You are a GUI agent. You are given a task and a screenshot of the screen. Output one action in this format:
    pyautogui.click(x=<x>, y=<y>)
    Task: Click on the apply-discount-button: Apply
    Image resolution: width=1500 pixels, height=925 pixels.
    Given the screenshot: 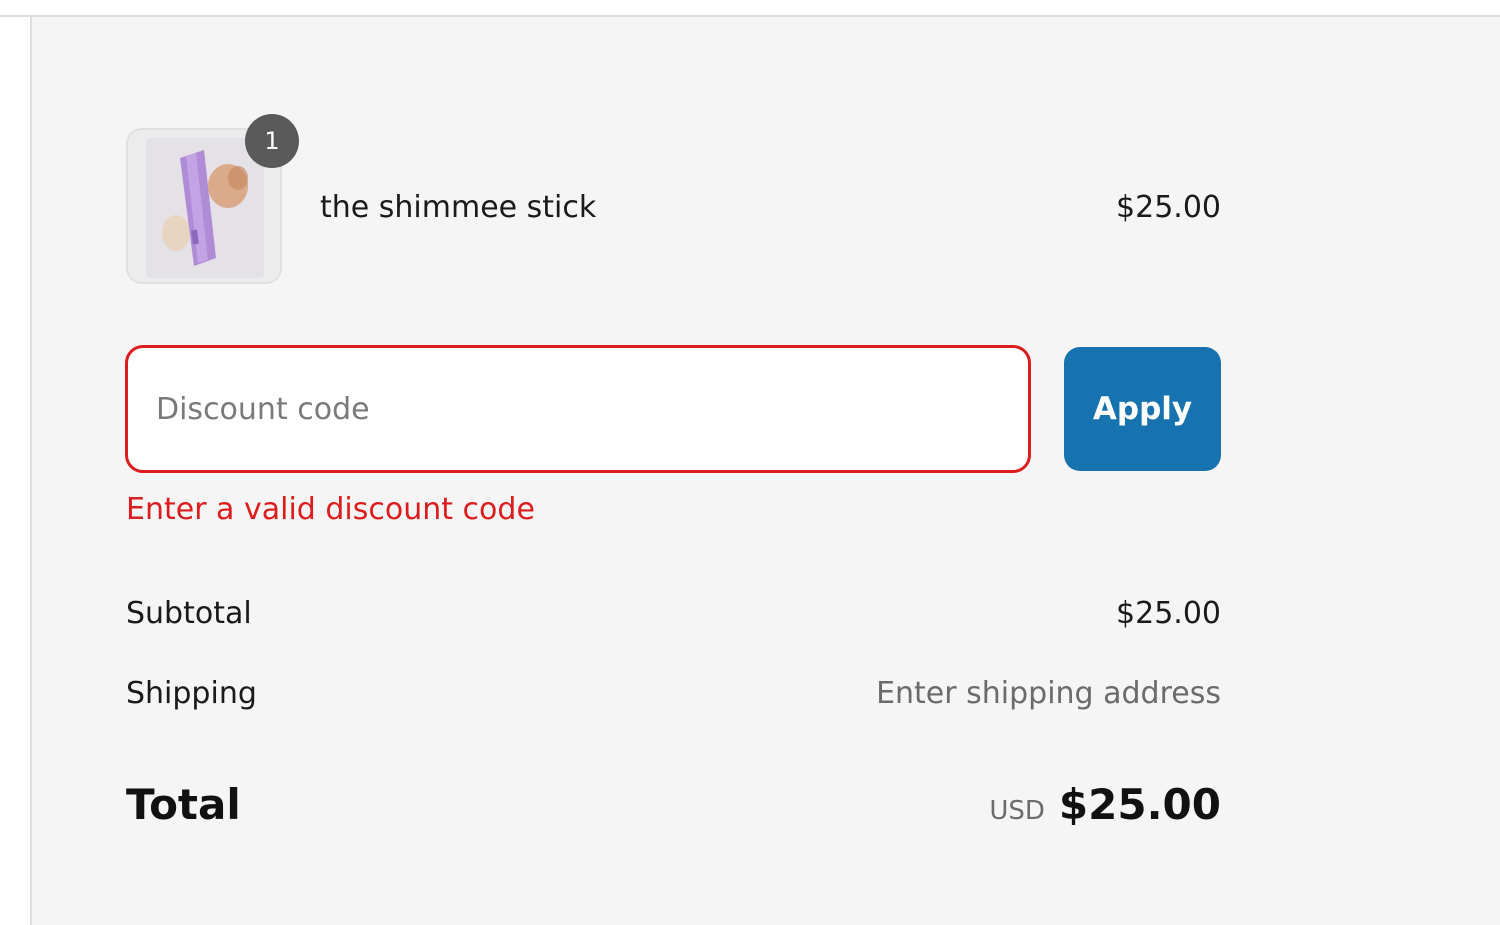 What is the action you would take?
    pyautogui.click(x=1142, y=409)
    